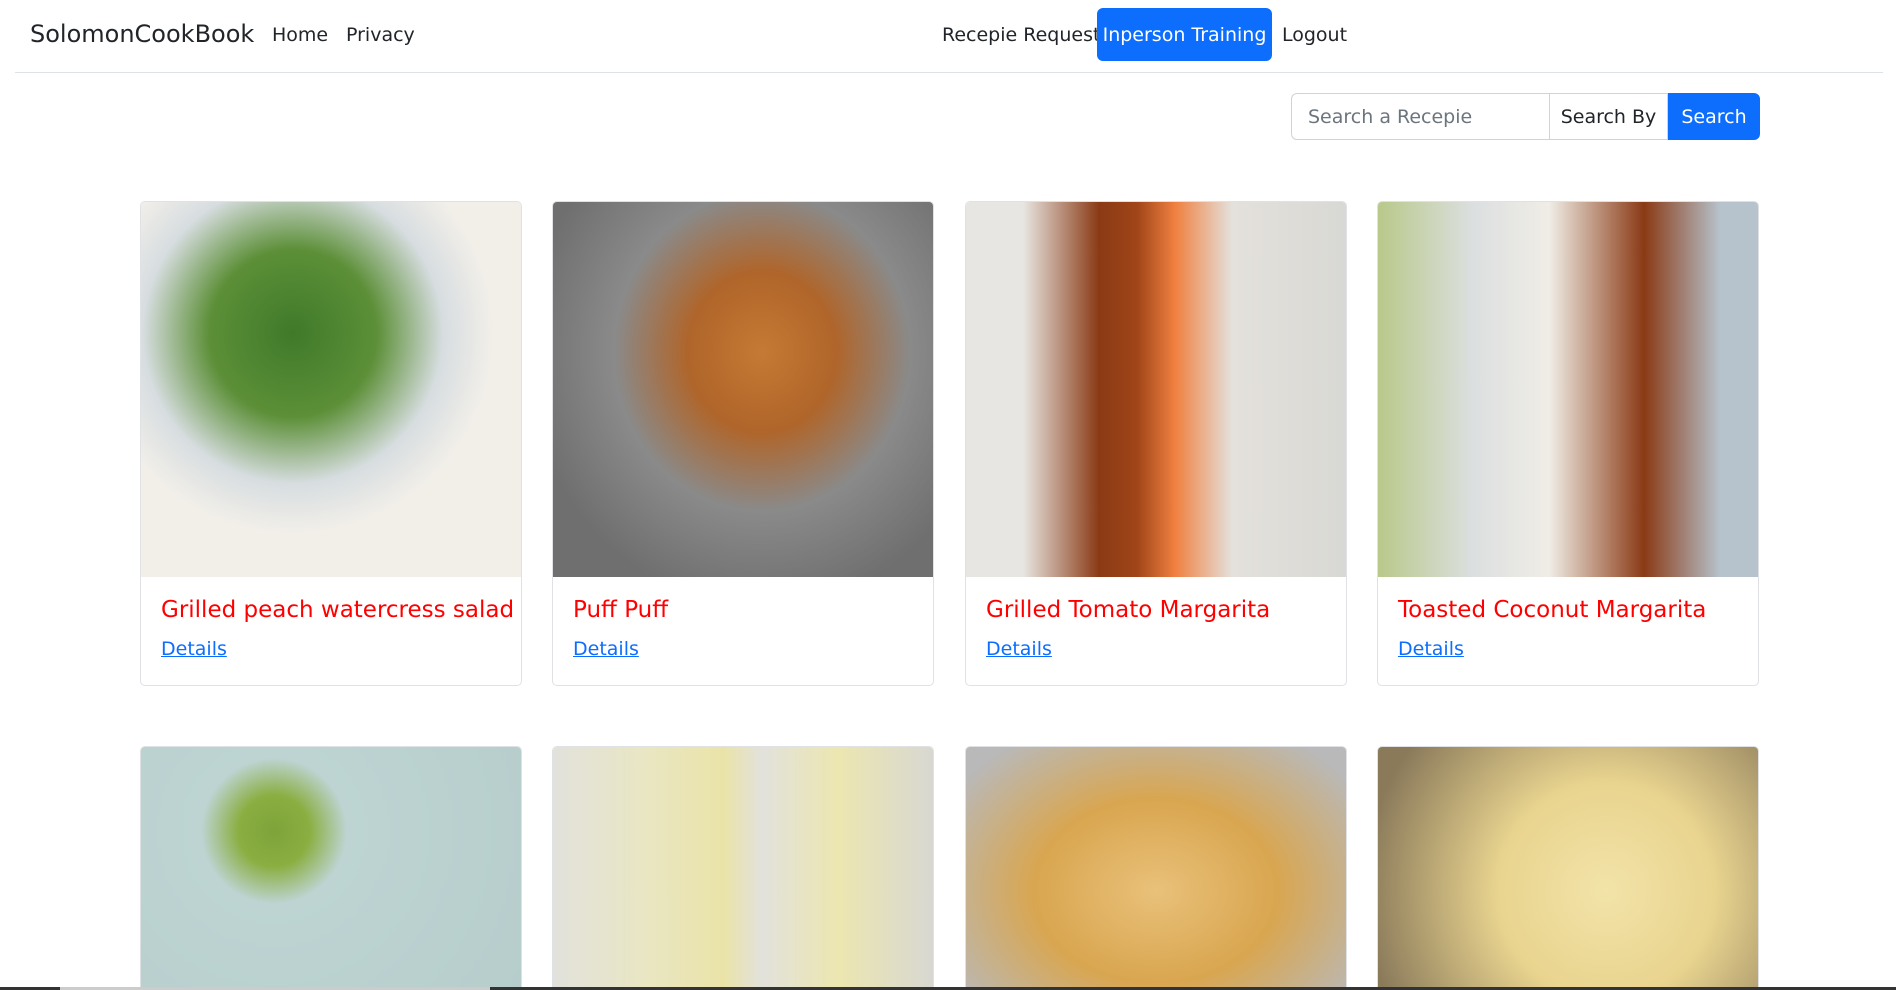  I want to click on nav-privacy: Privacy, so click(380, 35).